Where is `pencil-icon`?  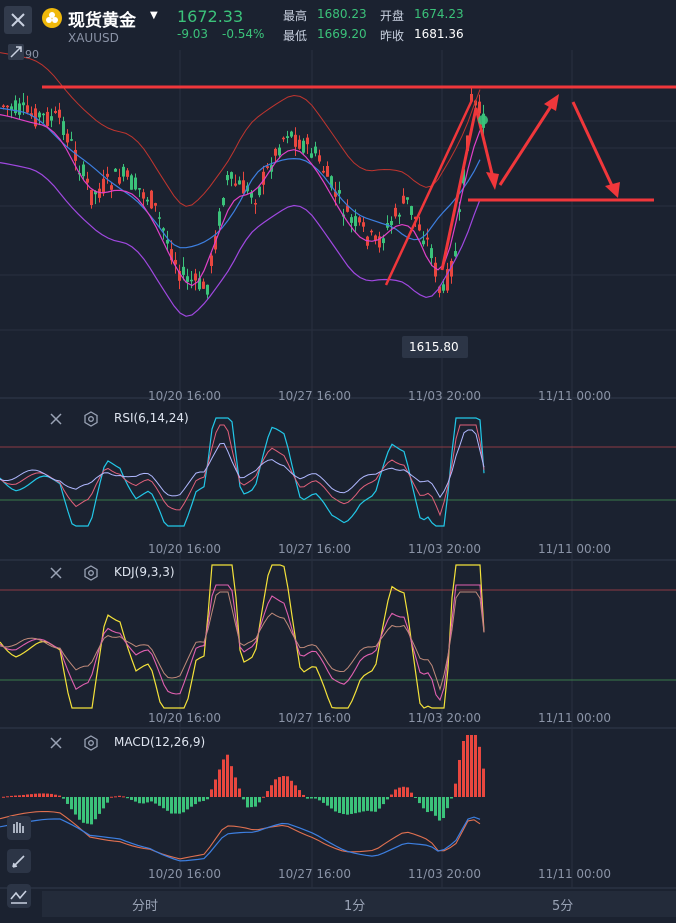
pencil-icon is located at coordinates (19, 861).